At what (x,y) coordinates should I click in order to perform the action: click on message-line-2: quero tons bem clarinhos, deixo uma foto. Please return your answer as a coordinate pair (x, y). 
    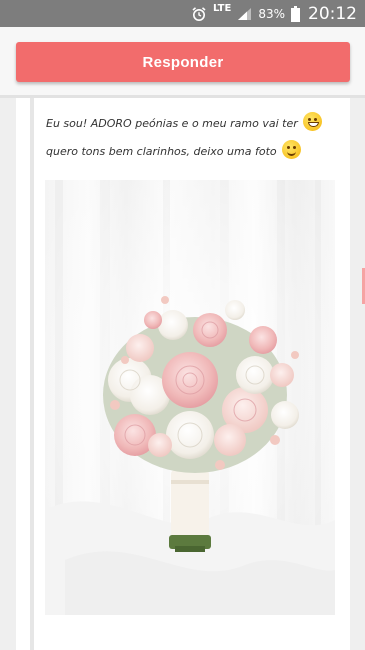
    Looking at the image, I should click on (161, 151).